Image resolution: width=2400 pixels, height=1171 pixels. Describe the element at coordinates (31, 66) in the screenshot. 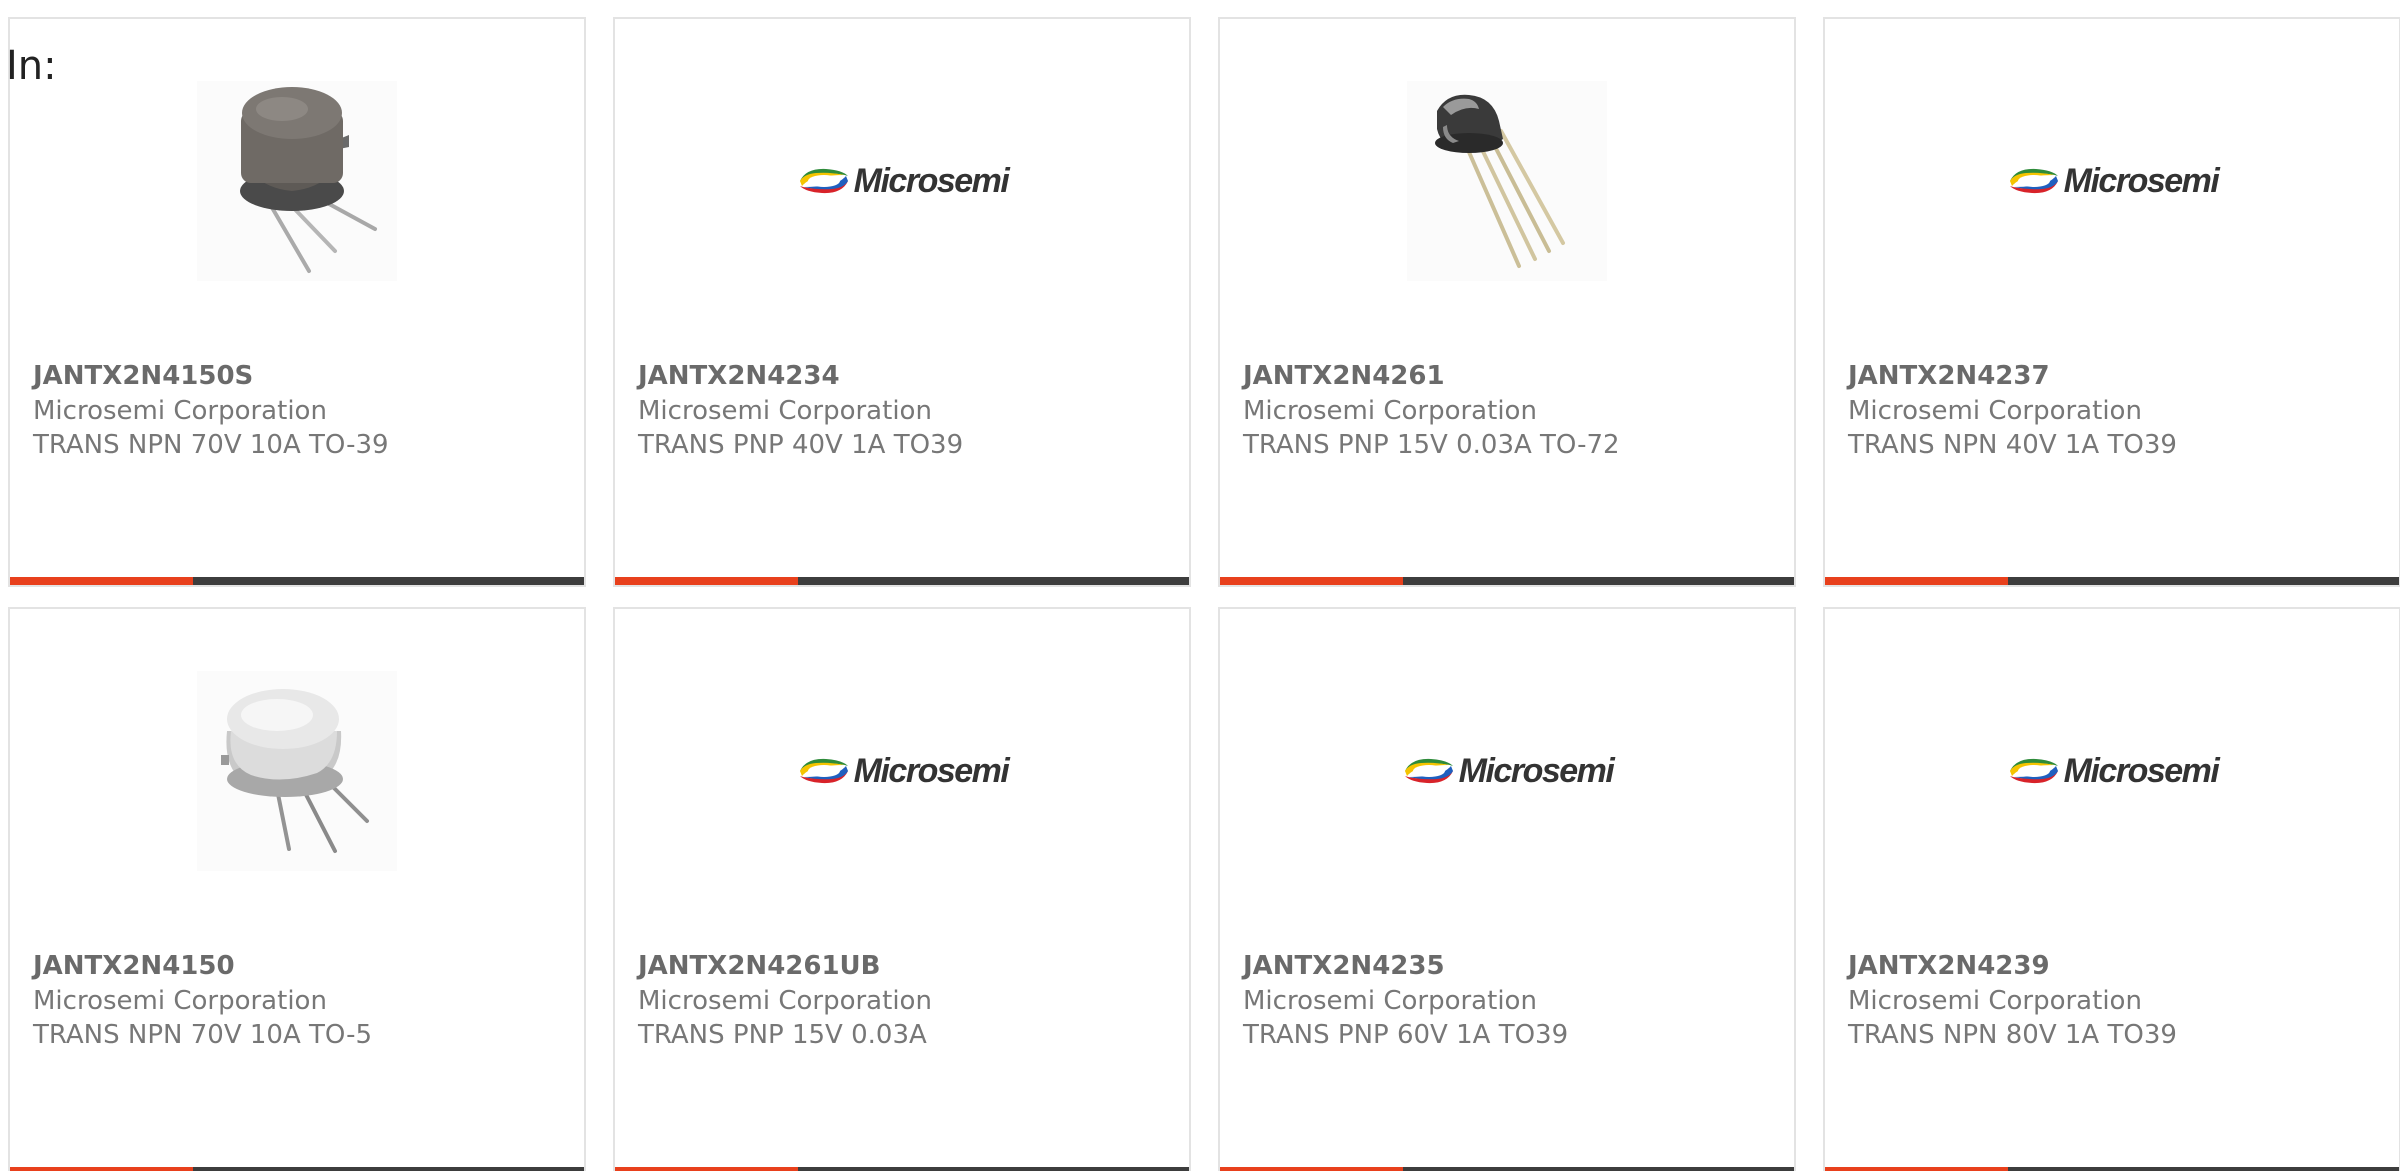

I see `in-label: In:` at that location.